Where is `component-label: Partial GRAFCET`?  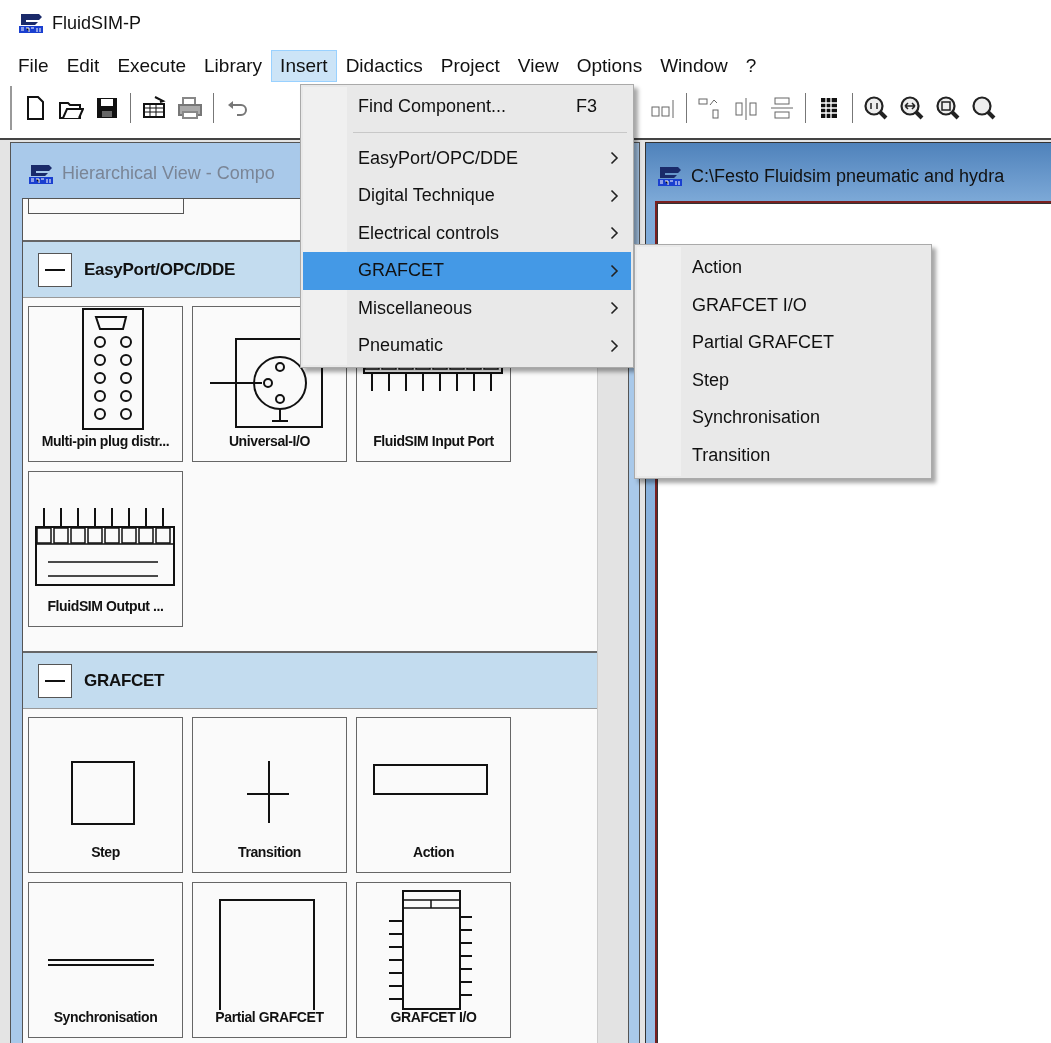 component-label: Partial GRAFCET is located at coordinates (269, 1017).